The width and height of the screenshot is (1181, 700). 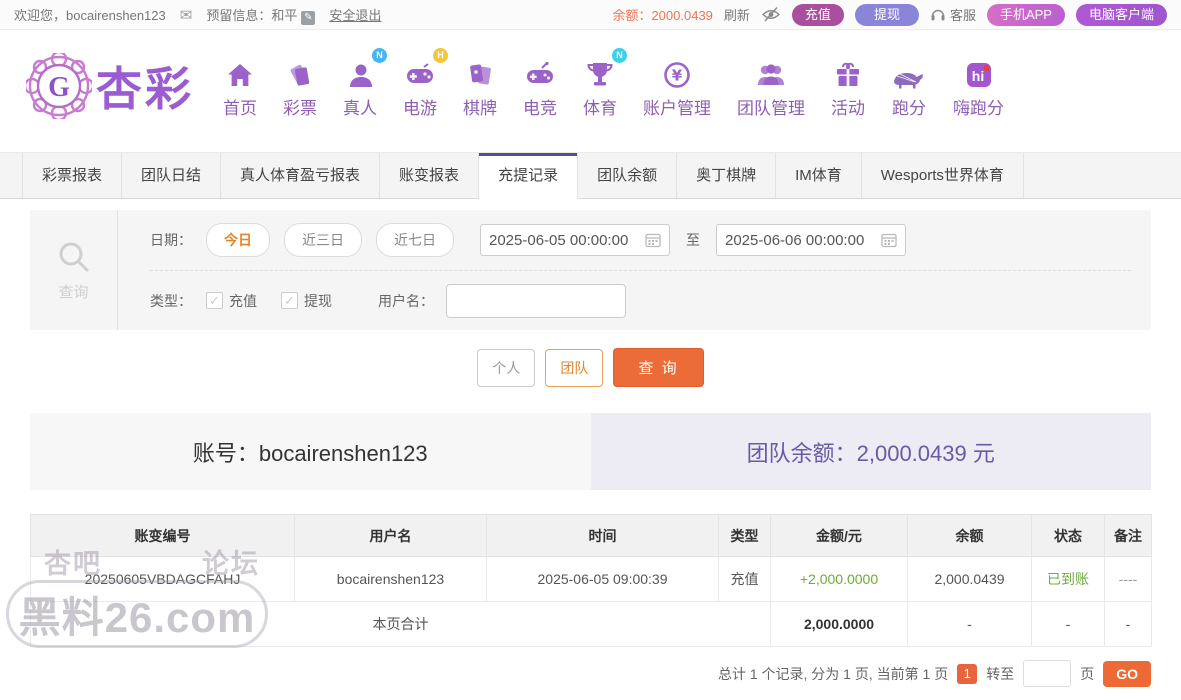 What do you see at coordinates (355, 14) in the screenshot?
I see `logout-link: 安全退出` at bounding box center [355, 14].